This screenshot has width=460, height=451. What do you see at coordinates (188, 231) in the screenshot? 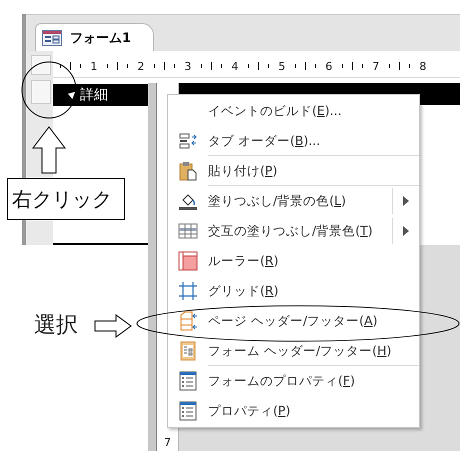
I see `table-icon` at bounding box center [188, 231].